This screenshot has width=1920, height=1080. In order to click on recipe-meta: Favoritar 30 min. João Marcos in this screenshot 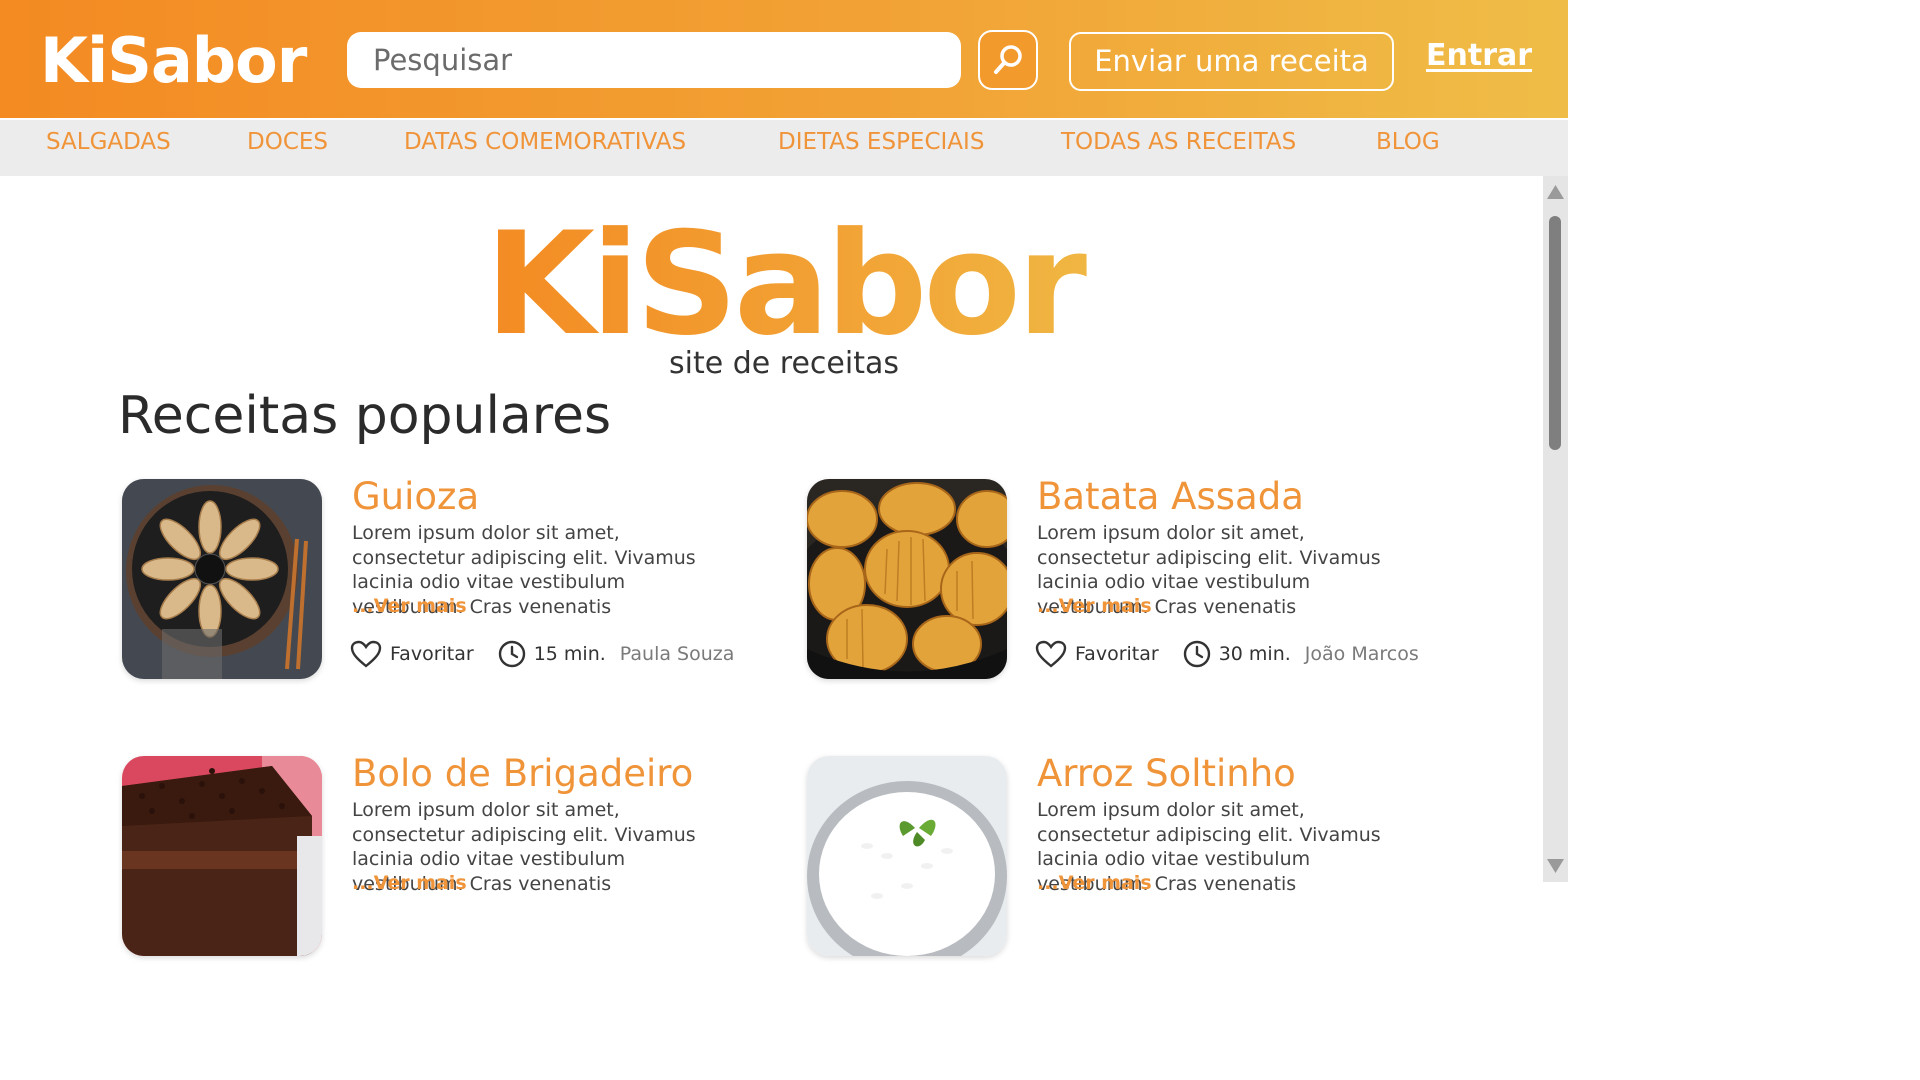, I will do `click(1227, 654)`.